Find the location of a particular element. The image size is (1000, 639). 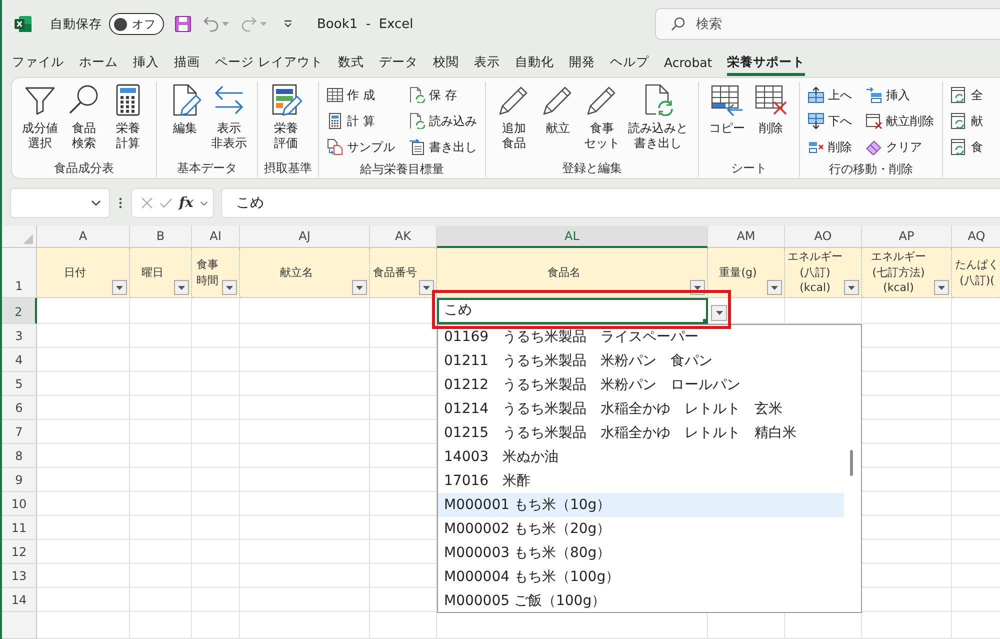

chevron-down-icon is located at coordinates (204, 203).